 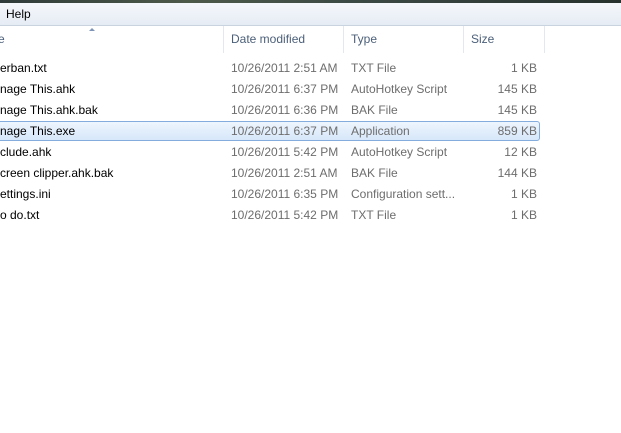 I want to click on file-size: 859 KB, so click(x=517, y=131).